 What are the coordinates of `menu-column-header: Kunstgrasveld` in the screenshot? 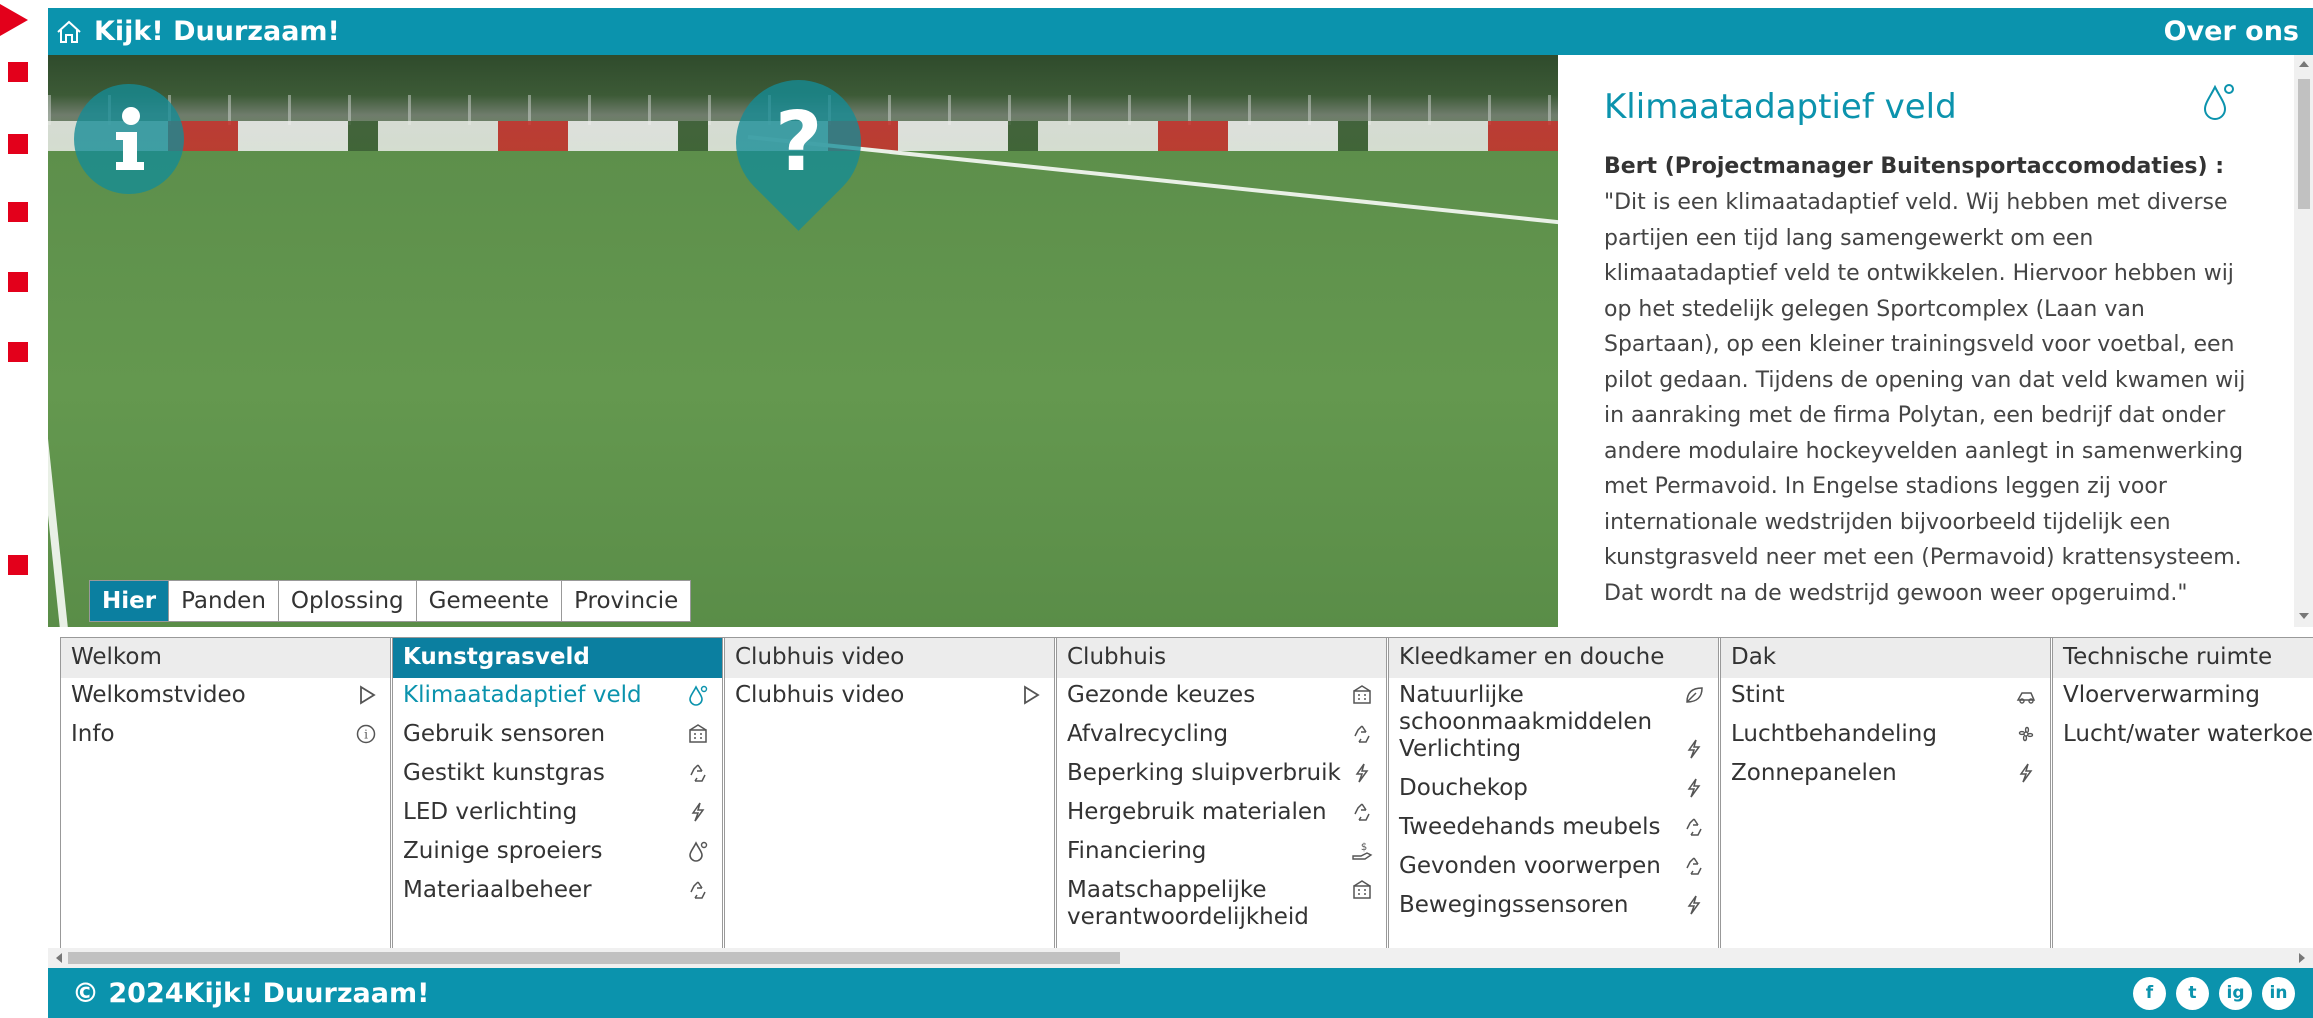 It's located at (557, 658).